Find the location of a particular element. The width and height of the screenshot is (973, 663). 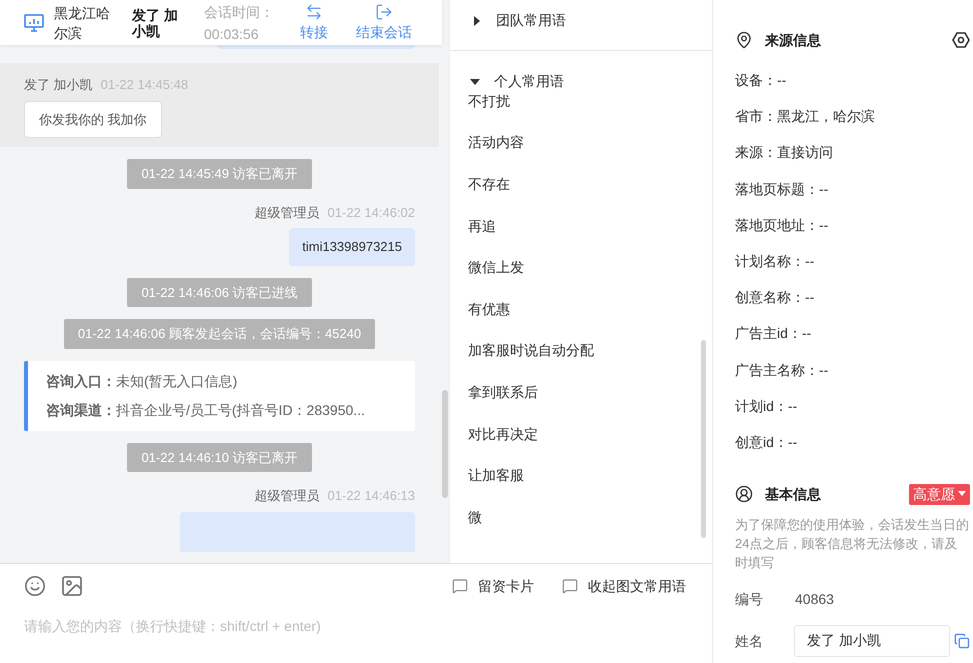

phrase-item: 对比再决定 is located at coordinates (503, 433).